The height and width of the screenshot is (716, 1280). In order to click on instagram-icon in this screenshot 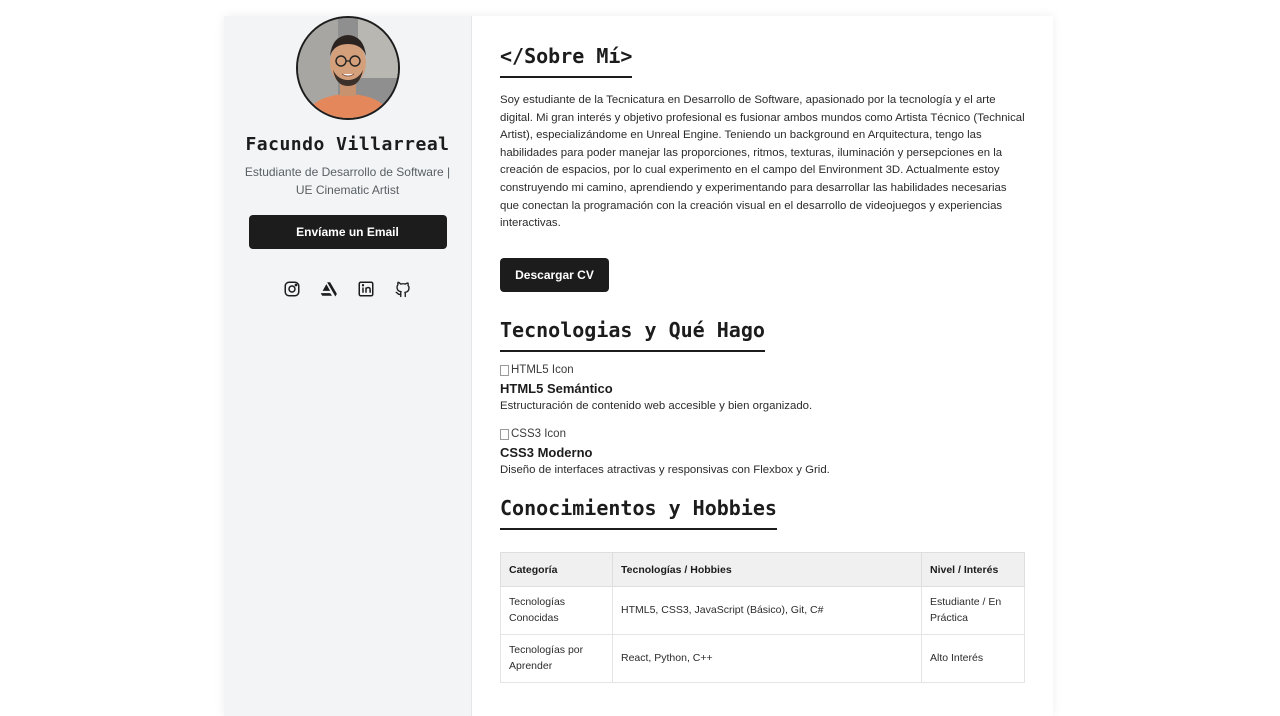, I will do `click(292, 289)`.